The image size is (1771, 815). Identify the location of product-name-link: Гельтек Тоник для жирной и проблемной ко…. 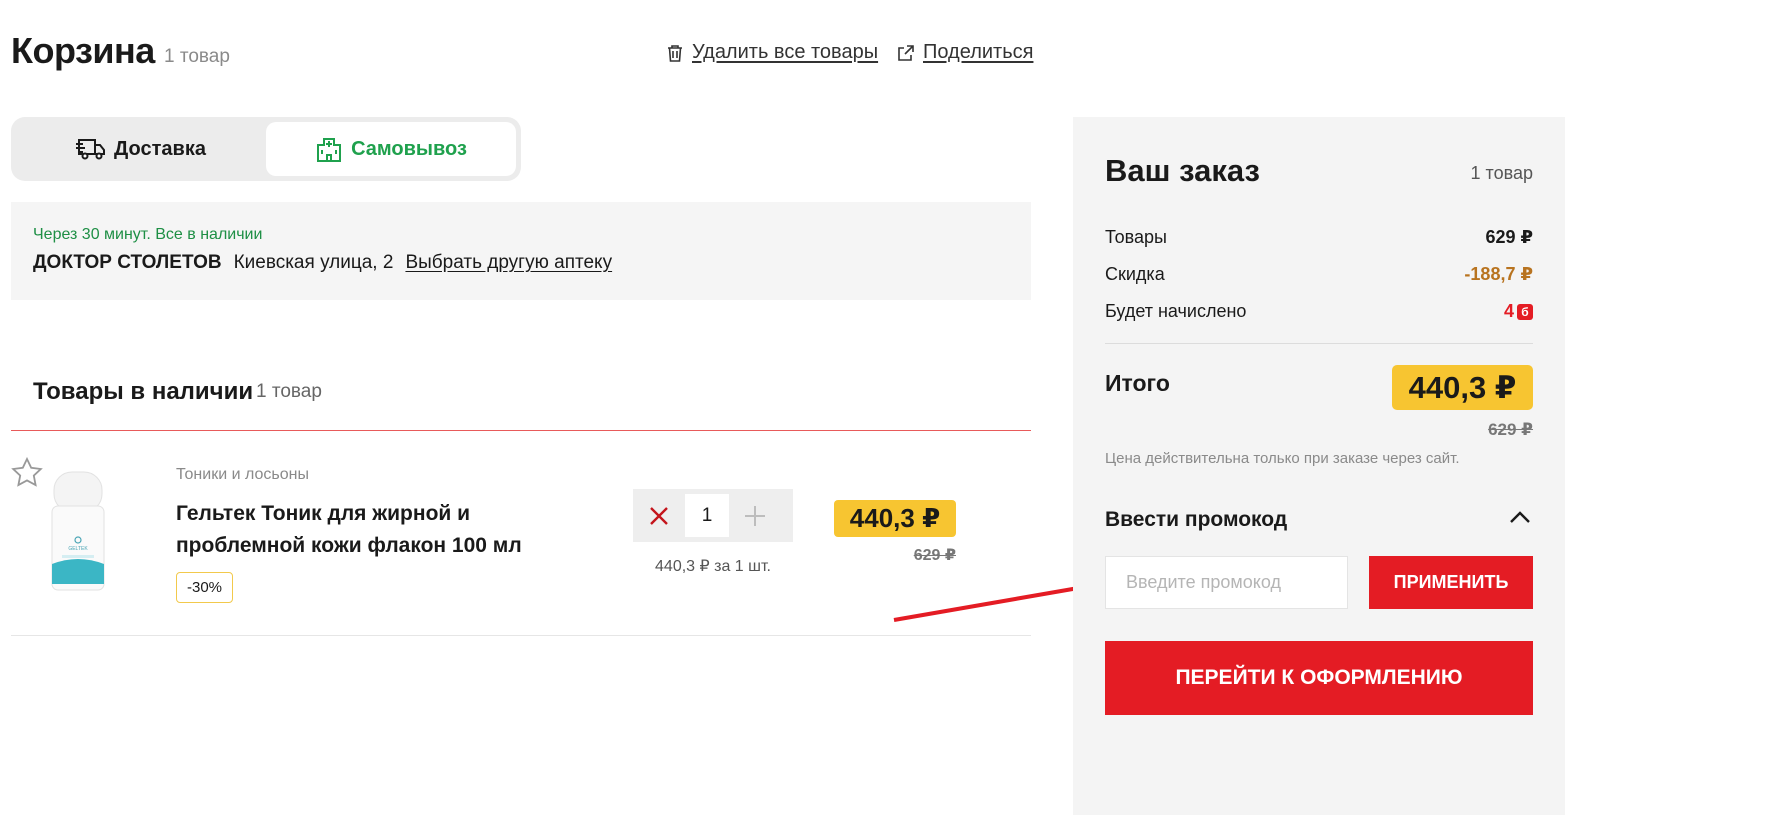
(376, 530).